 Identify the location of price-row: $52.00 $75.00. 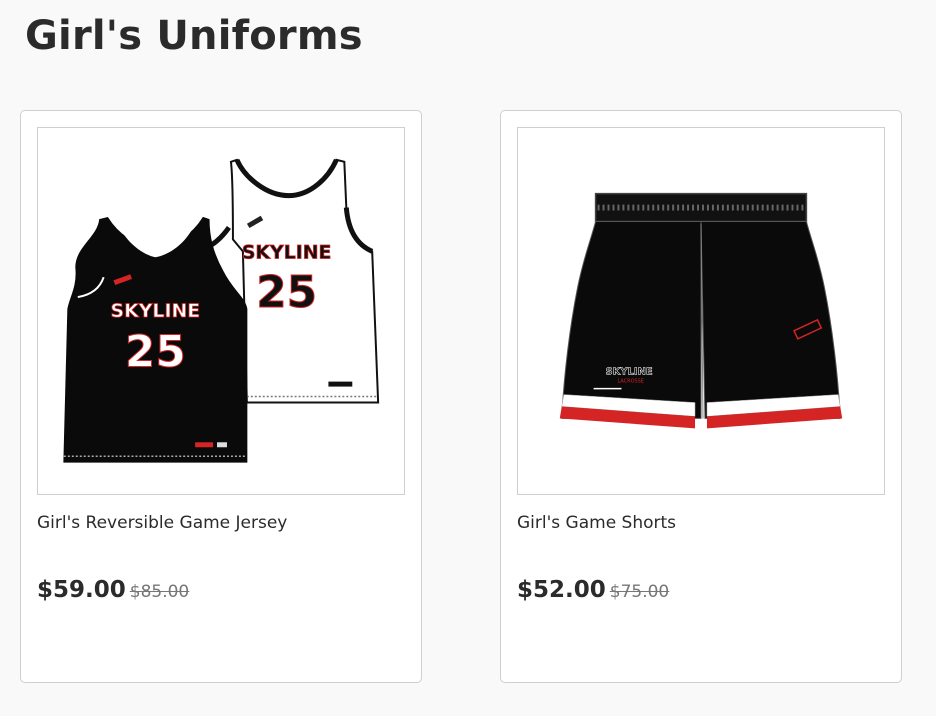
(593, 590).